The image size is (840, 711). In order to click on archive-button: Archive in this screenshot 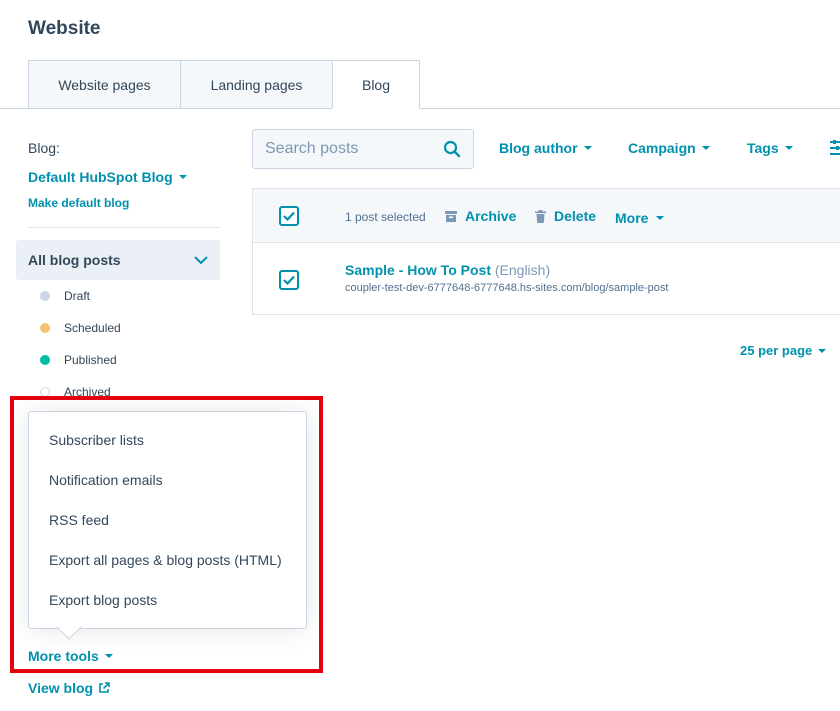, I will do `click(480, 216)`.